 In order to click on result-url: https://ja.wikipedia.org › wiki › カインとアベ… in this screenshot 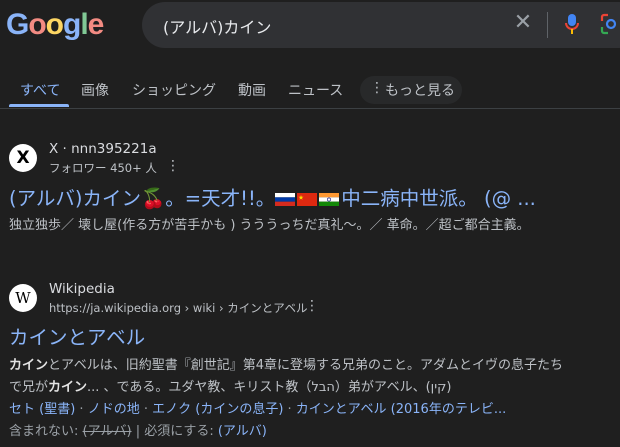, I will do `click(178, 308)`.